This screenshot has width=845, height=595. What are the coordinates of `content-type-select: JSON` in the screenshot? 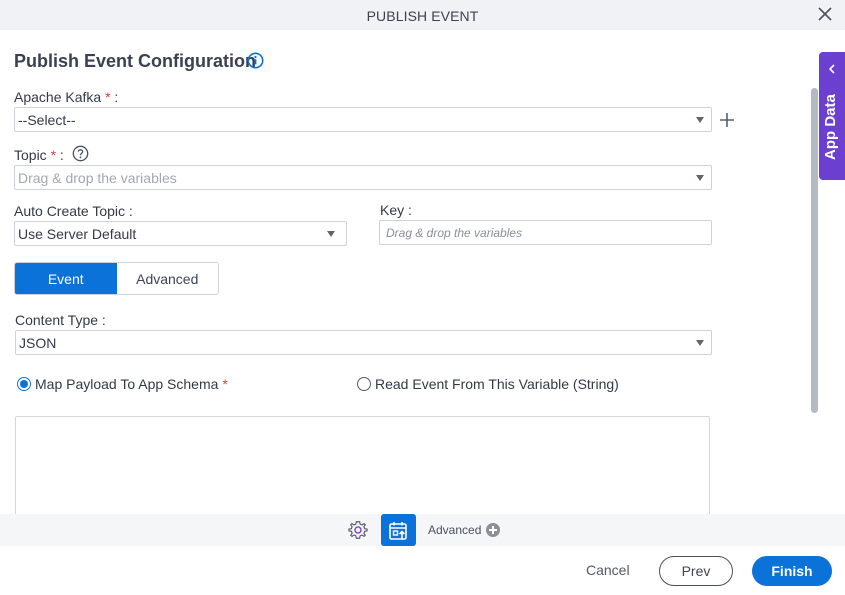 It's located at (363, 342).